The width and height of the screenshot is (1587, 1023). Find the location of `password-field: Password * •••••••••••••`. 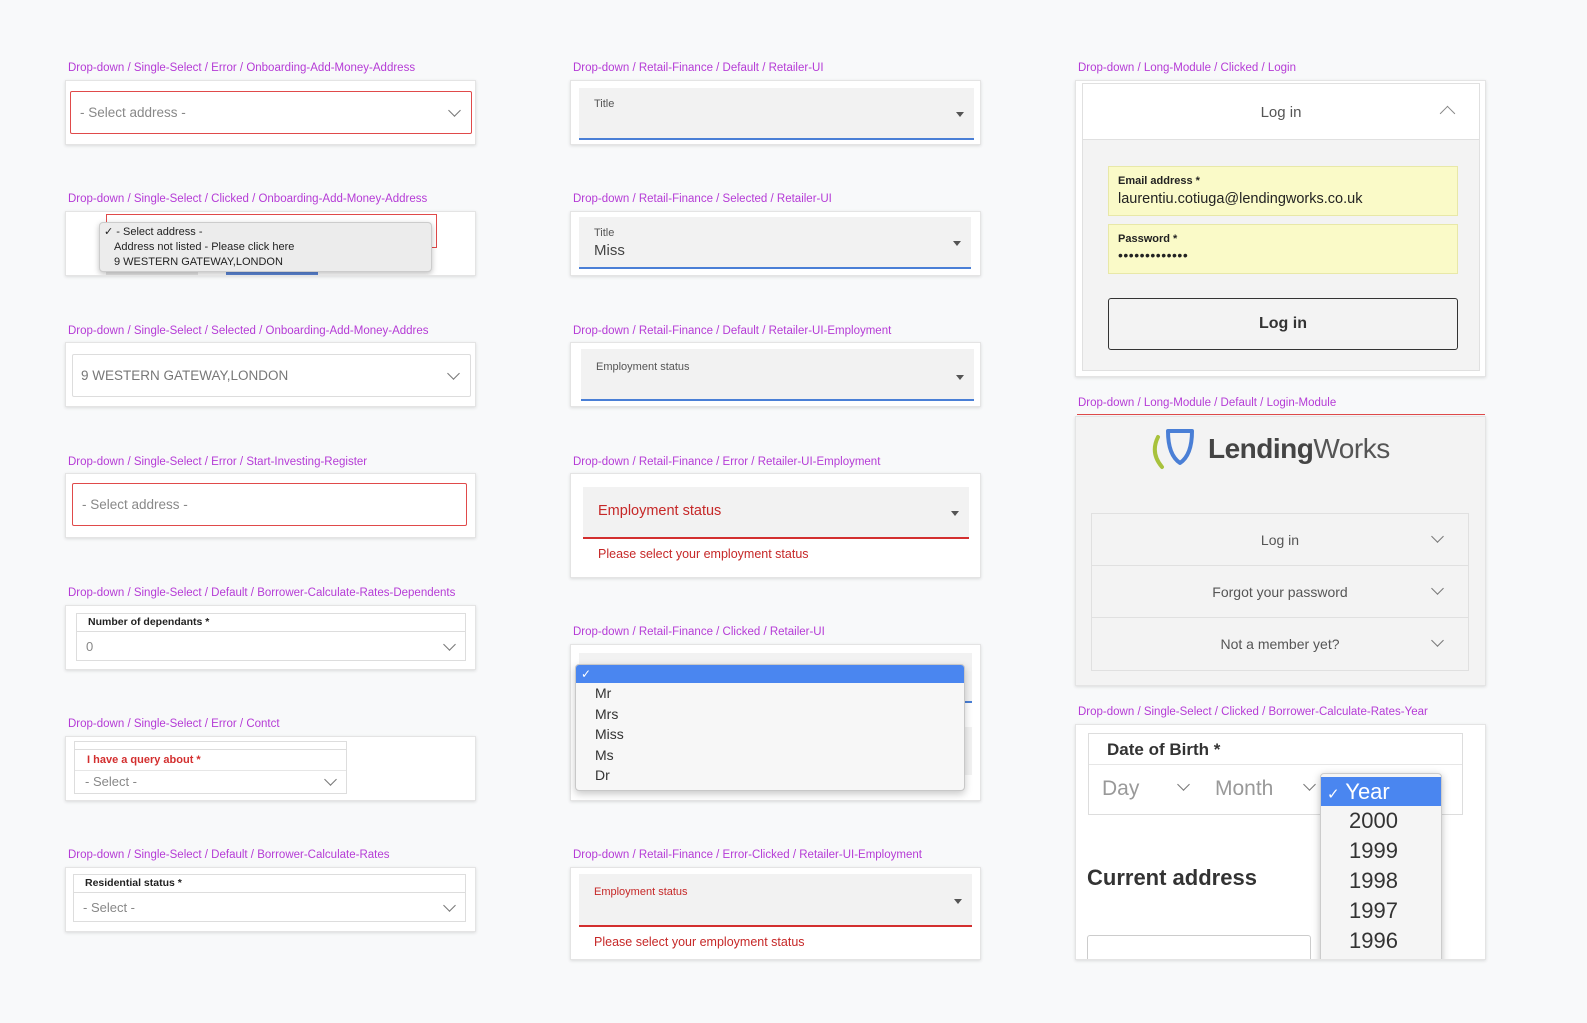

password-field: Password * ••••••••••••• is located at coordinates (1283, 249).